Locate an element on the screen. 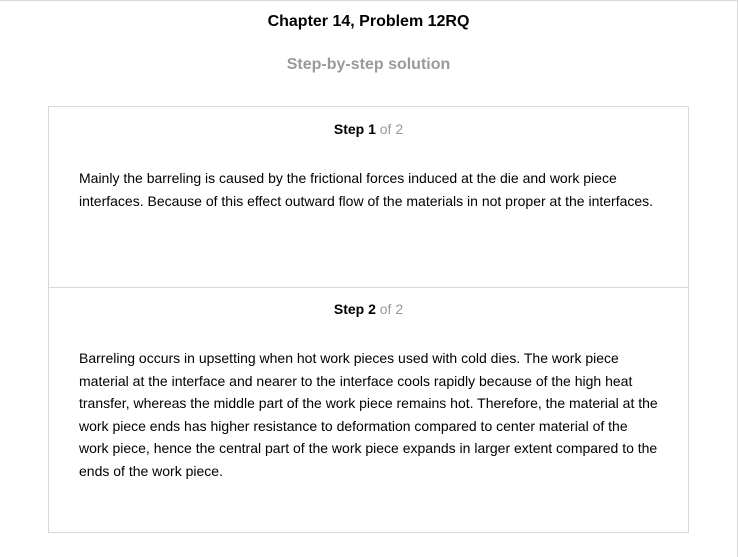  solution-subtitle: Step-by-step solution is located at coordinates (368, 64).